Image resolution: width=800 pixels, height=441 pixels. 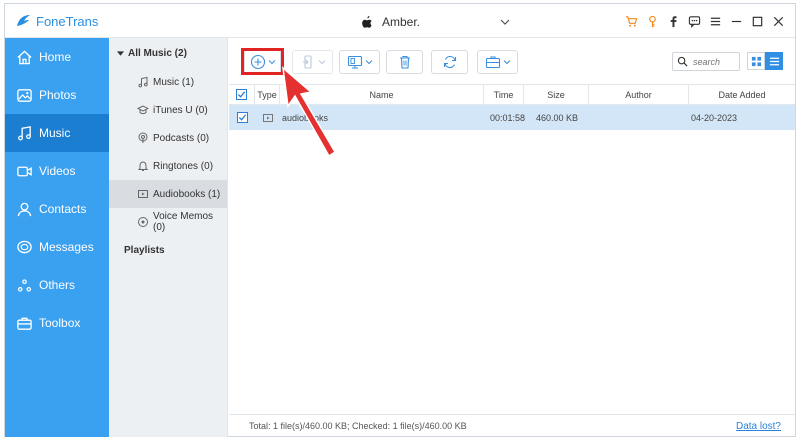 I want to click on window-controls, so click(x=705, y=21).